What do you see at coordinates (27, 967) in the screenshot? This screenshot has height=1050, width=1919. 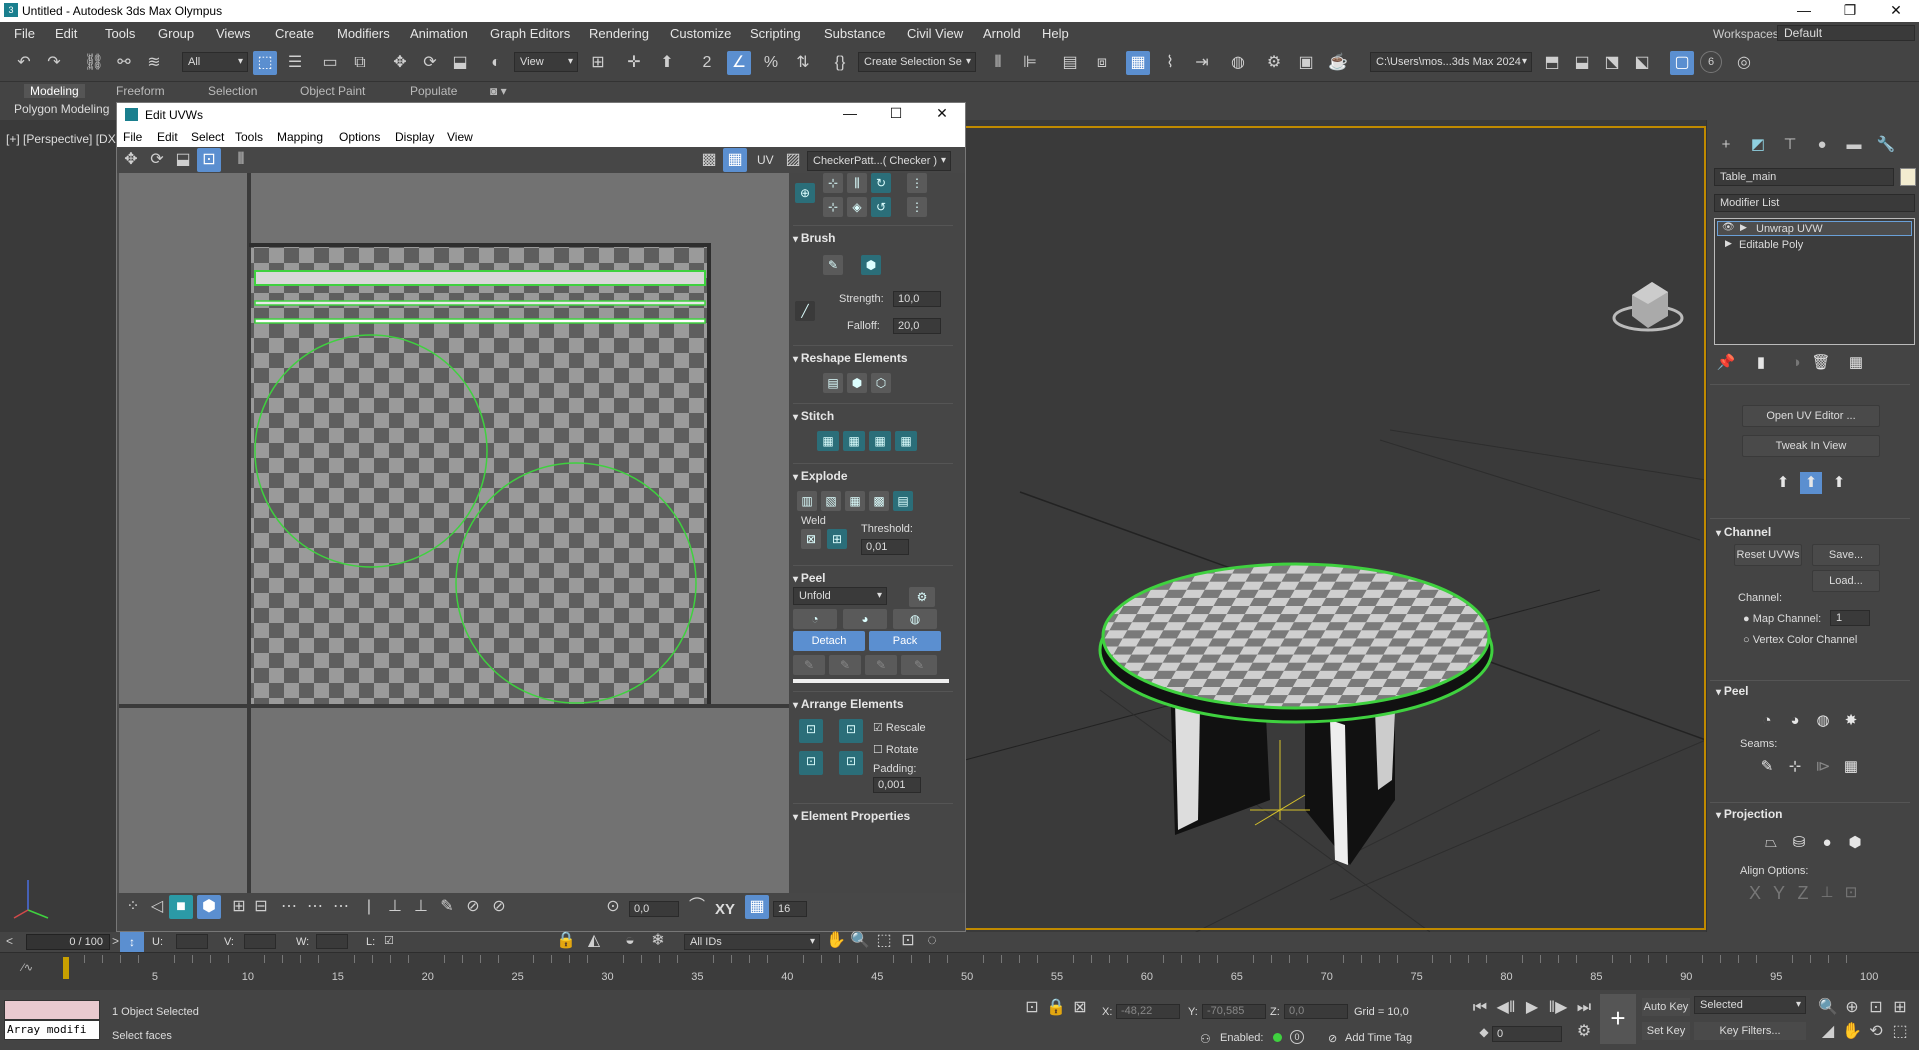 I see `track-icon: ⁄∿` at bounding box center [27, 967].